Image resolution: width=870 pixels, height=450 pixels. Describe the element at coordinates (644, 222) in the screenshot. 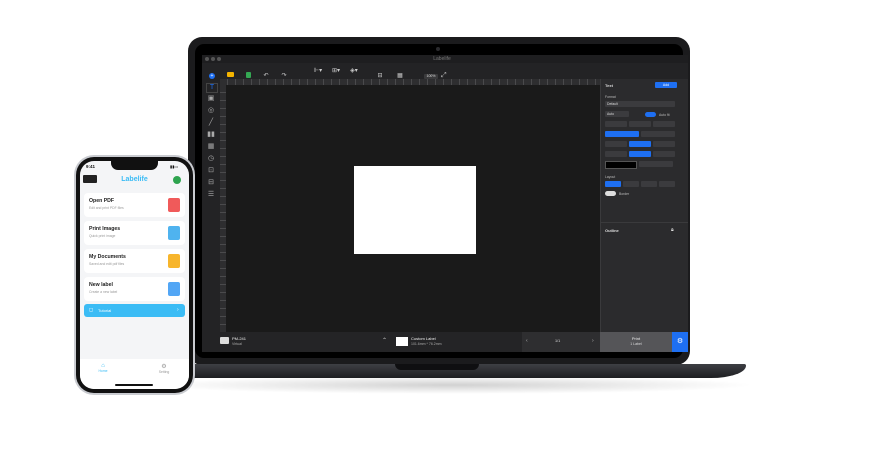

I see `panel-divider` at that location.